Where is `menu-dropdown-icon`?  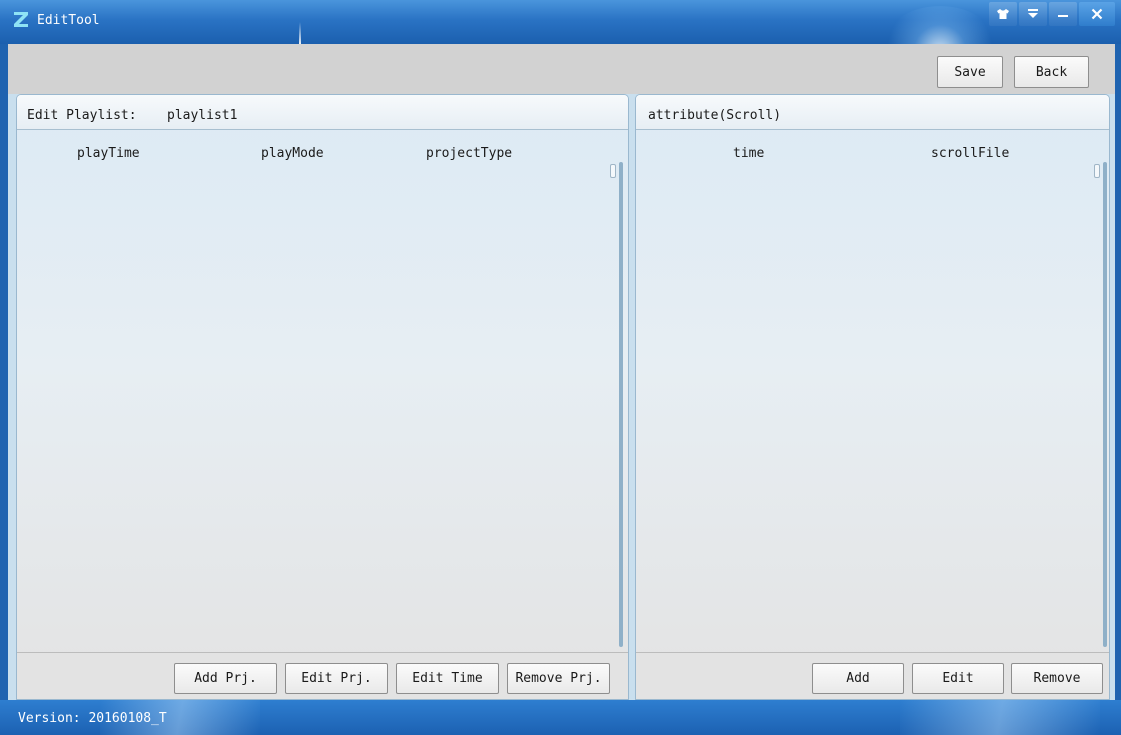
menu-dropdown-icon is located at coordinates (1033, 14).